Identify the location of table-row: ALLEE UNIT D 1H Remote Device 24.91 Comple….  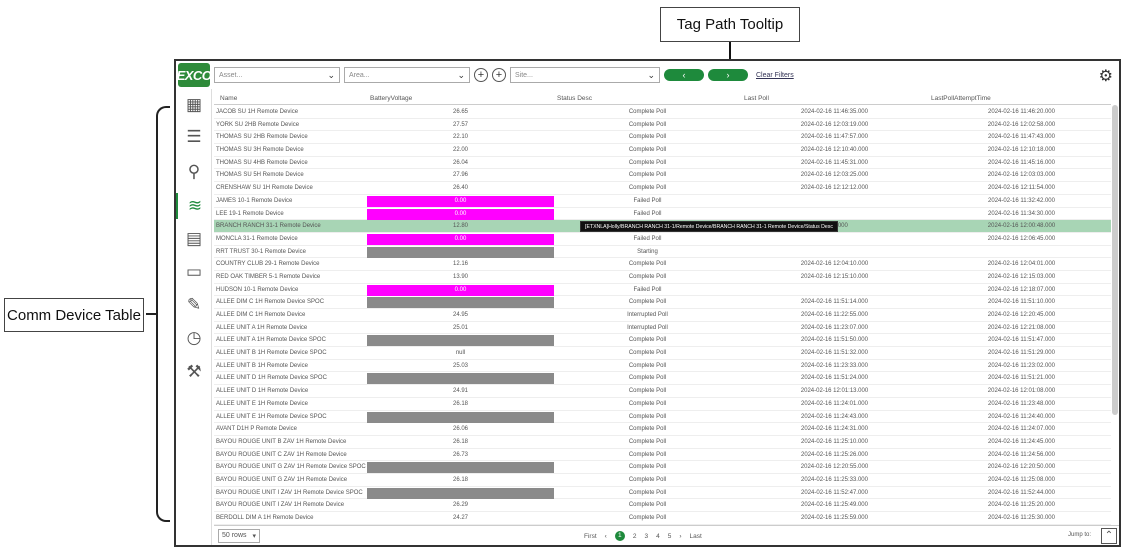
(662, 391).